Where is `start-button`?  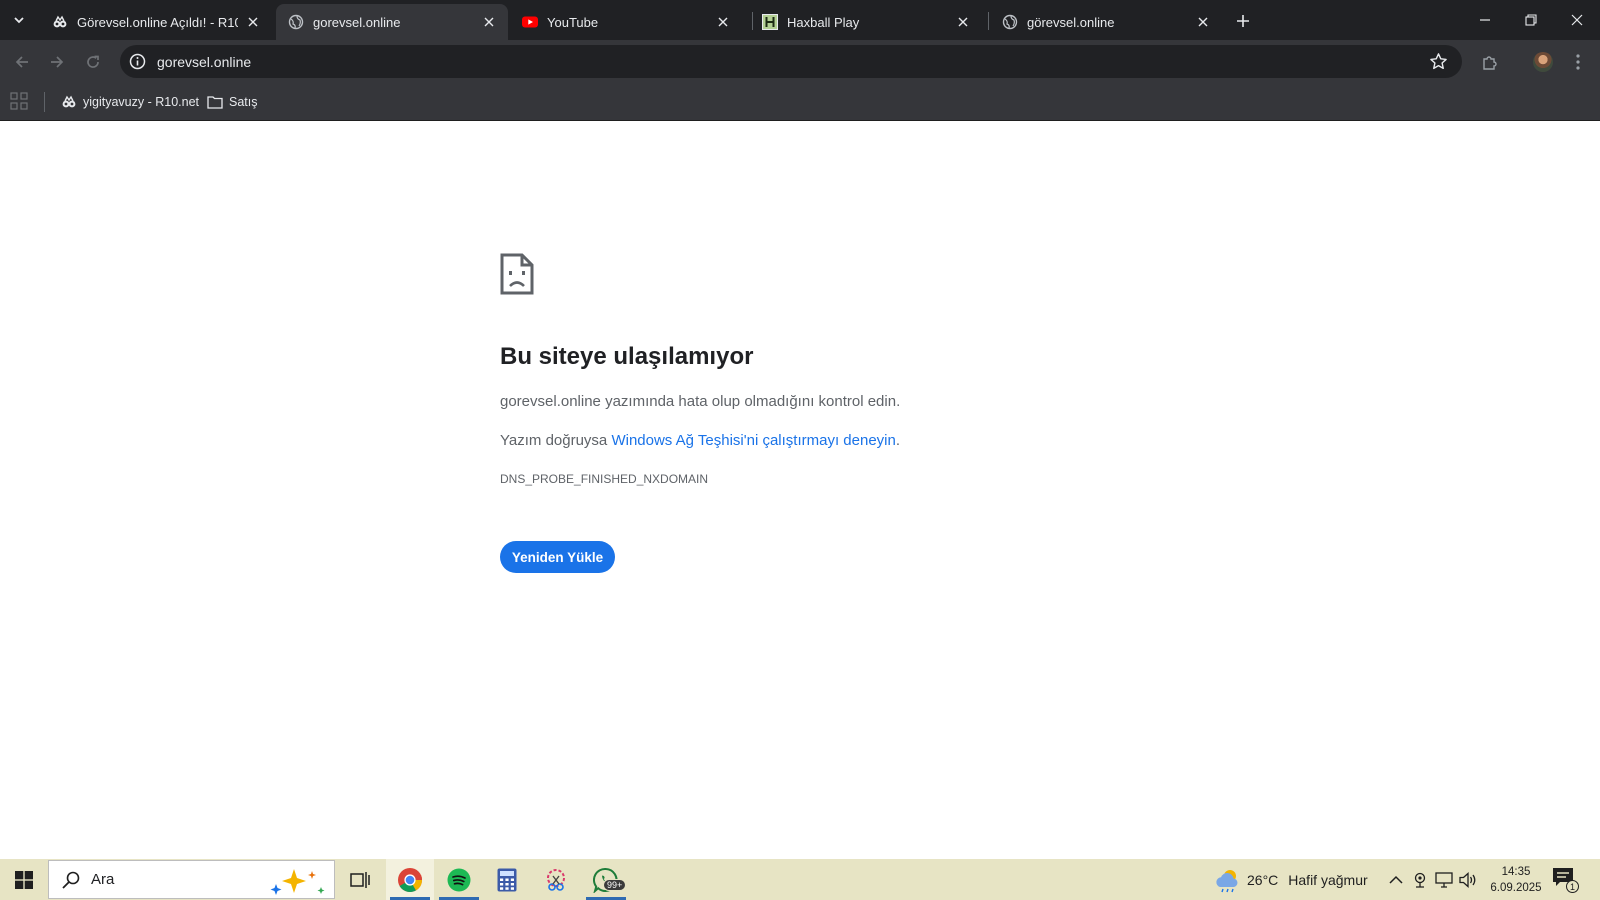
start-button is located at coordinates (24, 879).